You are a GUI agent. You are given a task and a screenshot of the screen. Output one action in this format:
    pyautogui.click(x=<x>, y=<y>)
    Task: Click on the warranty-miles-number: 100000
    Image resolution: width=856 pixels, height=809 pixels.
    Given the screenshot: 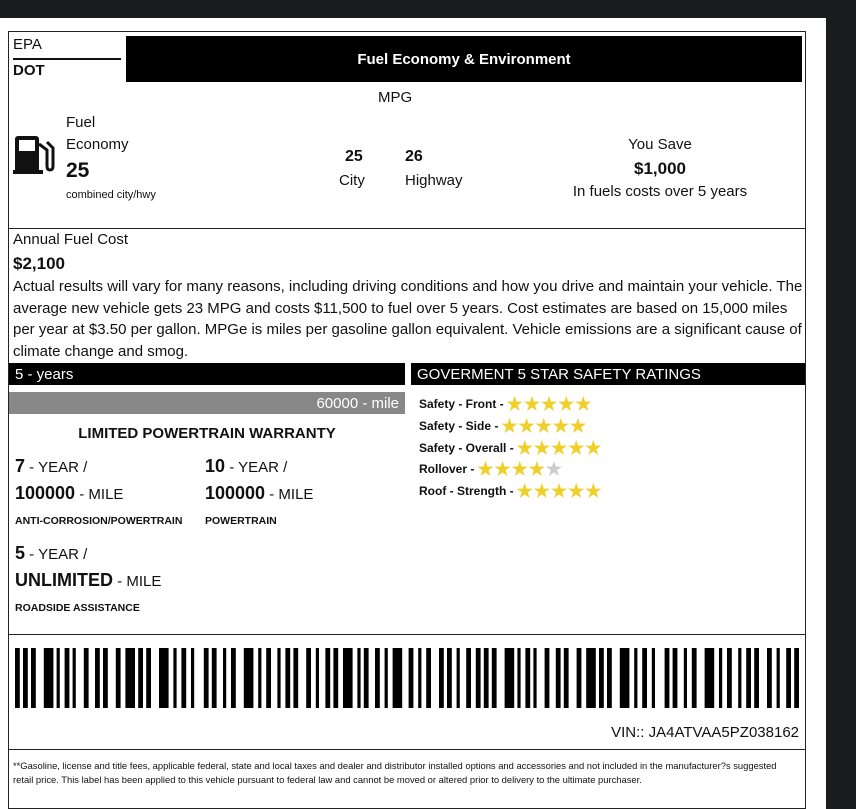 What is the action you would take?
    pyautogui.click(x=45, y=493)
    